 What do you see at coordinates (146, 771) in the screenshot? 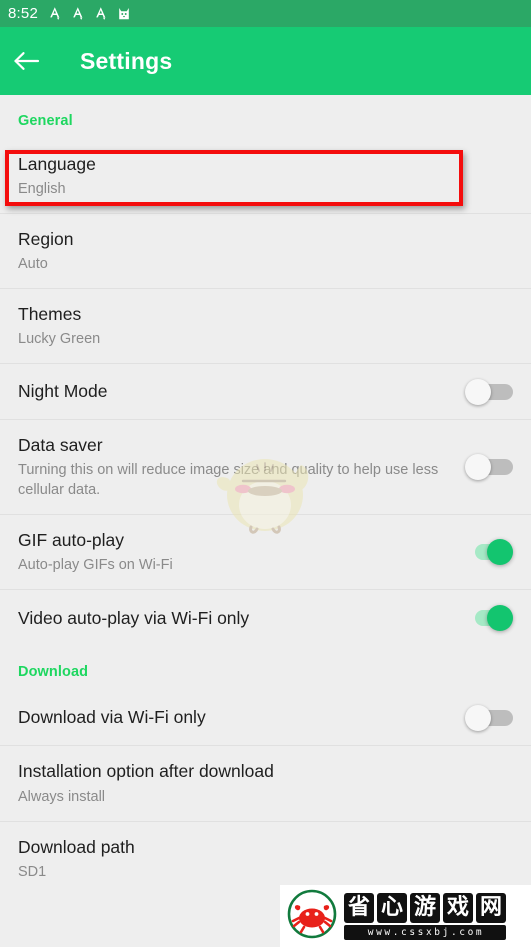
I see `row-title: Installation option after download` at bounding box center [146, 771].